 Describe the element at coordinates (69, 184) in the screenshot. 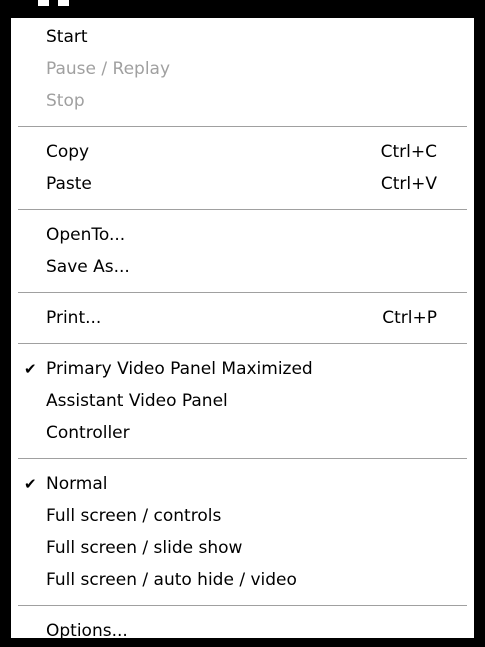

I see `menu-item-label: Paste` at that location.